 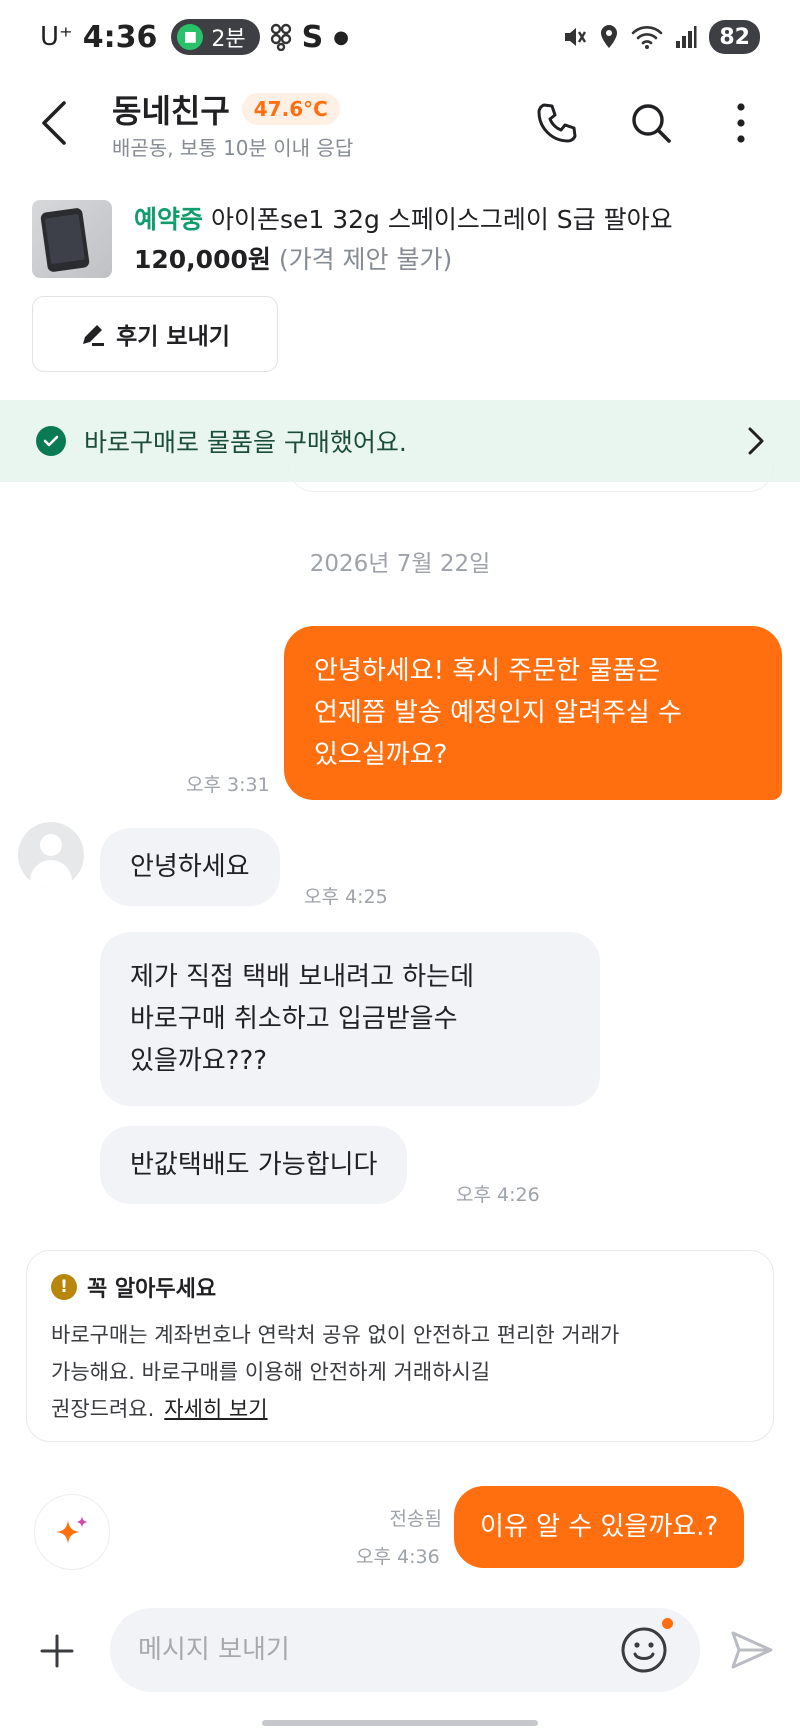 I want to click on chat-subtitle: 배곧동, 보통 10분 이내 응답, so click(x=233, y=148).